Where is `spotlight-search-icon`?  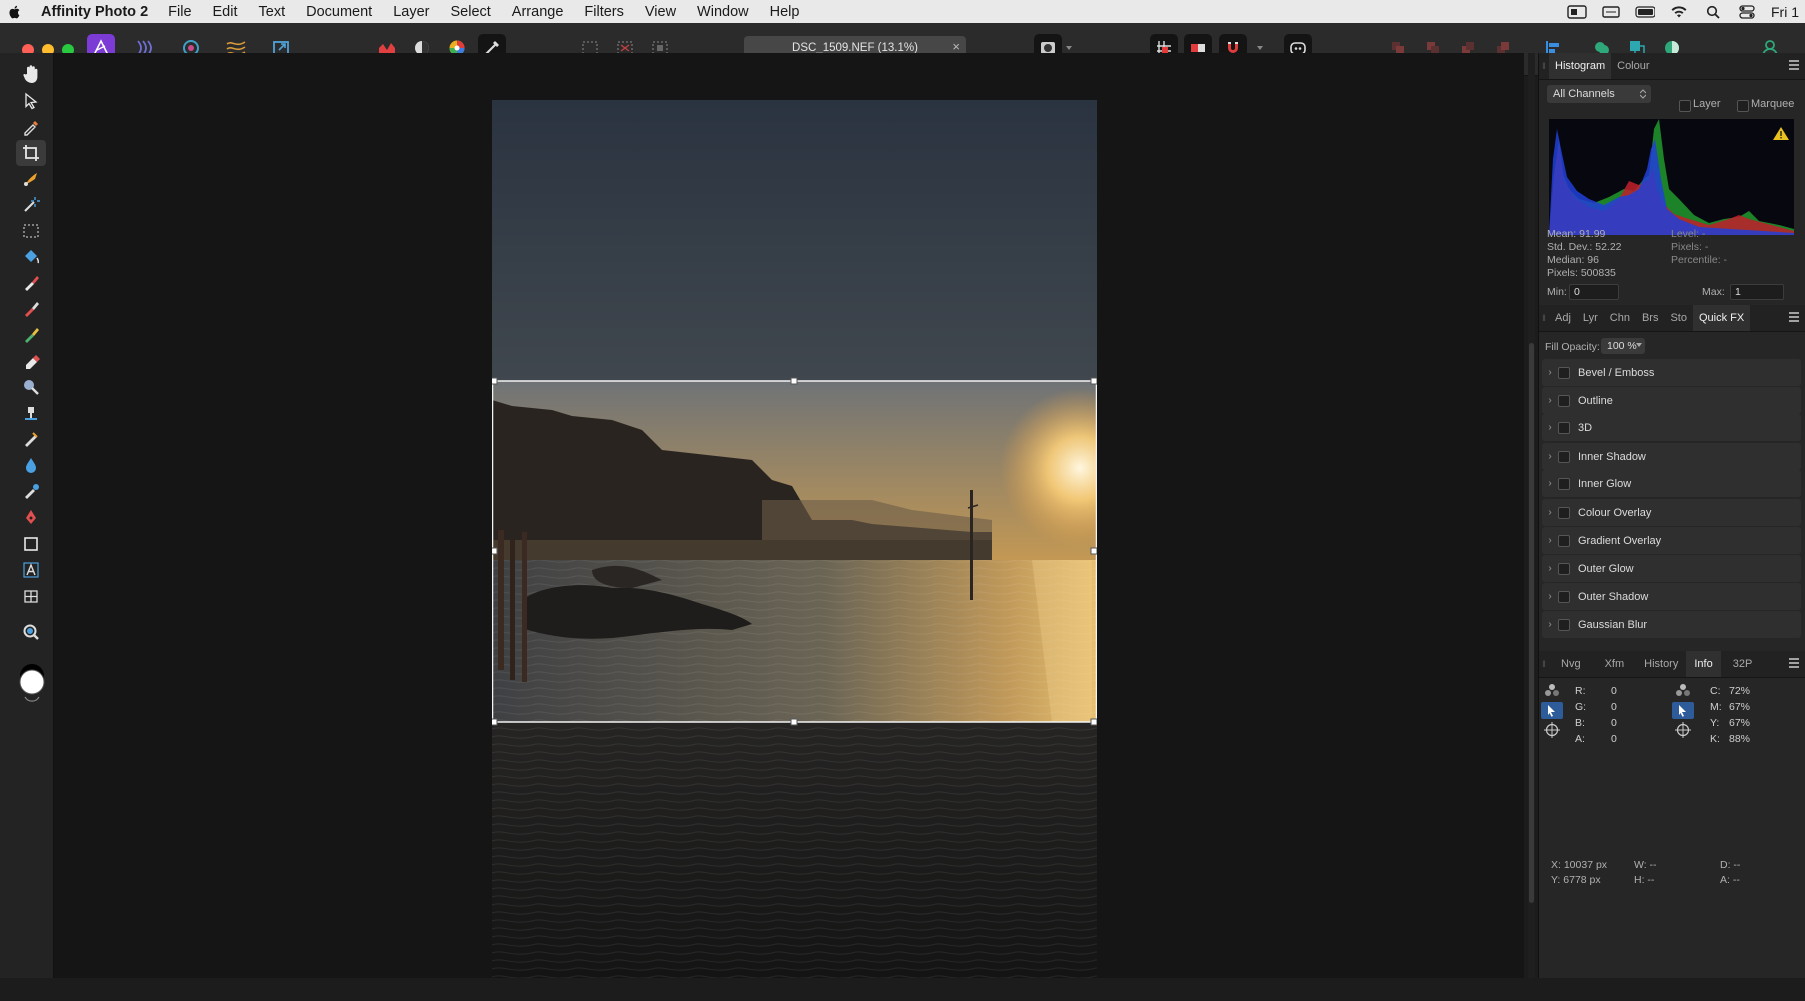
spotlight-search-icon is located at coordinates (1713, 12).